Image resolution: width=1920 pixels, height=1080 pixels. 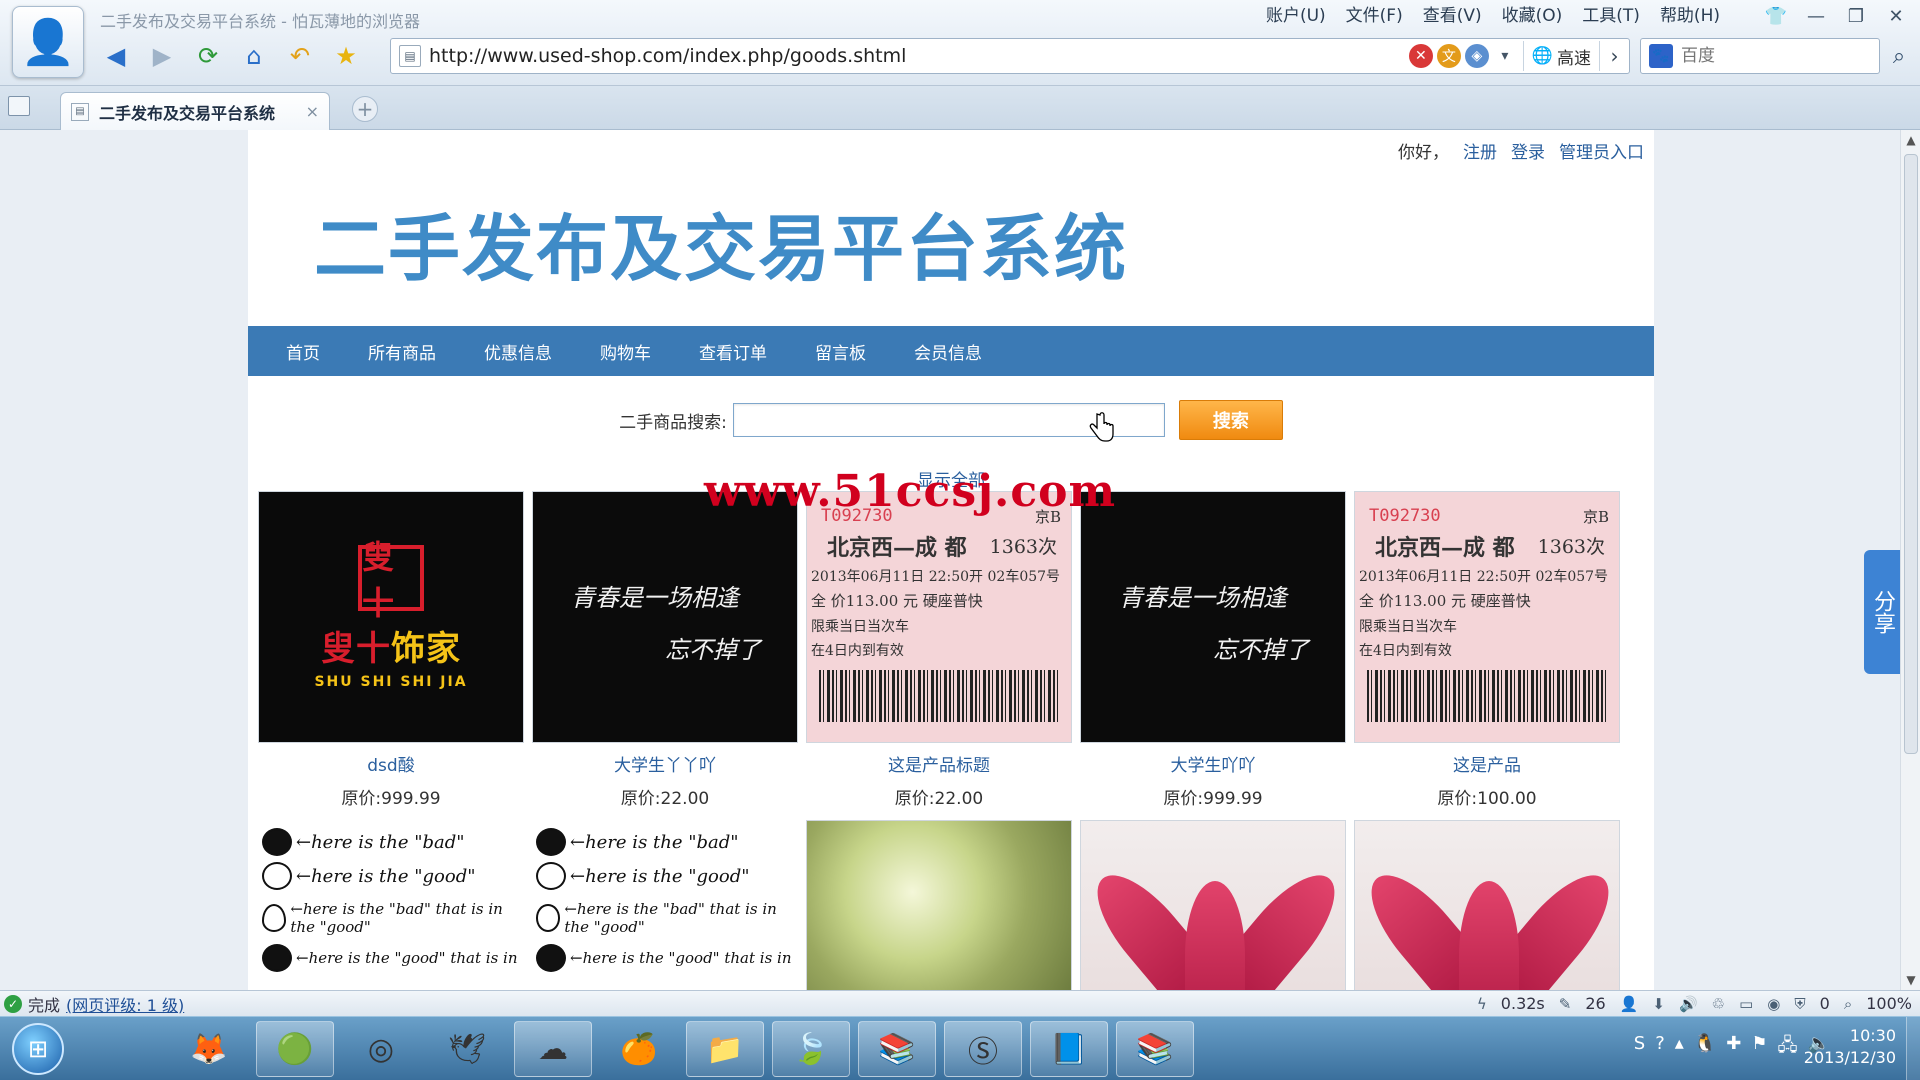 What do you see at coordinates (391, 763) in the screenshot?
I see `product-name: dsd酸` at bounding box center [391, 763].